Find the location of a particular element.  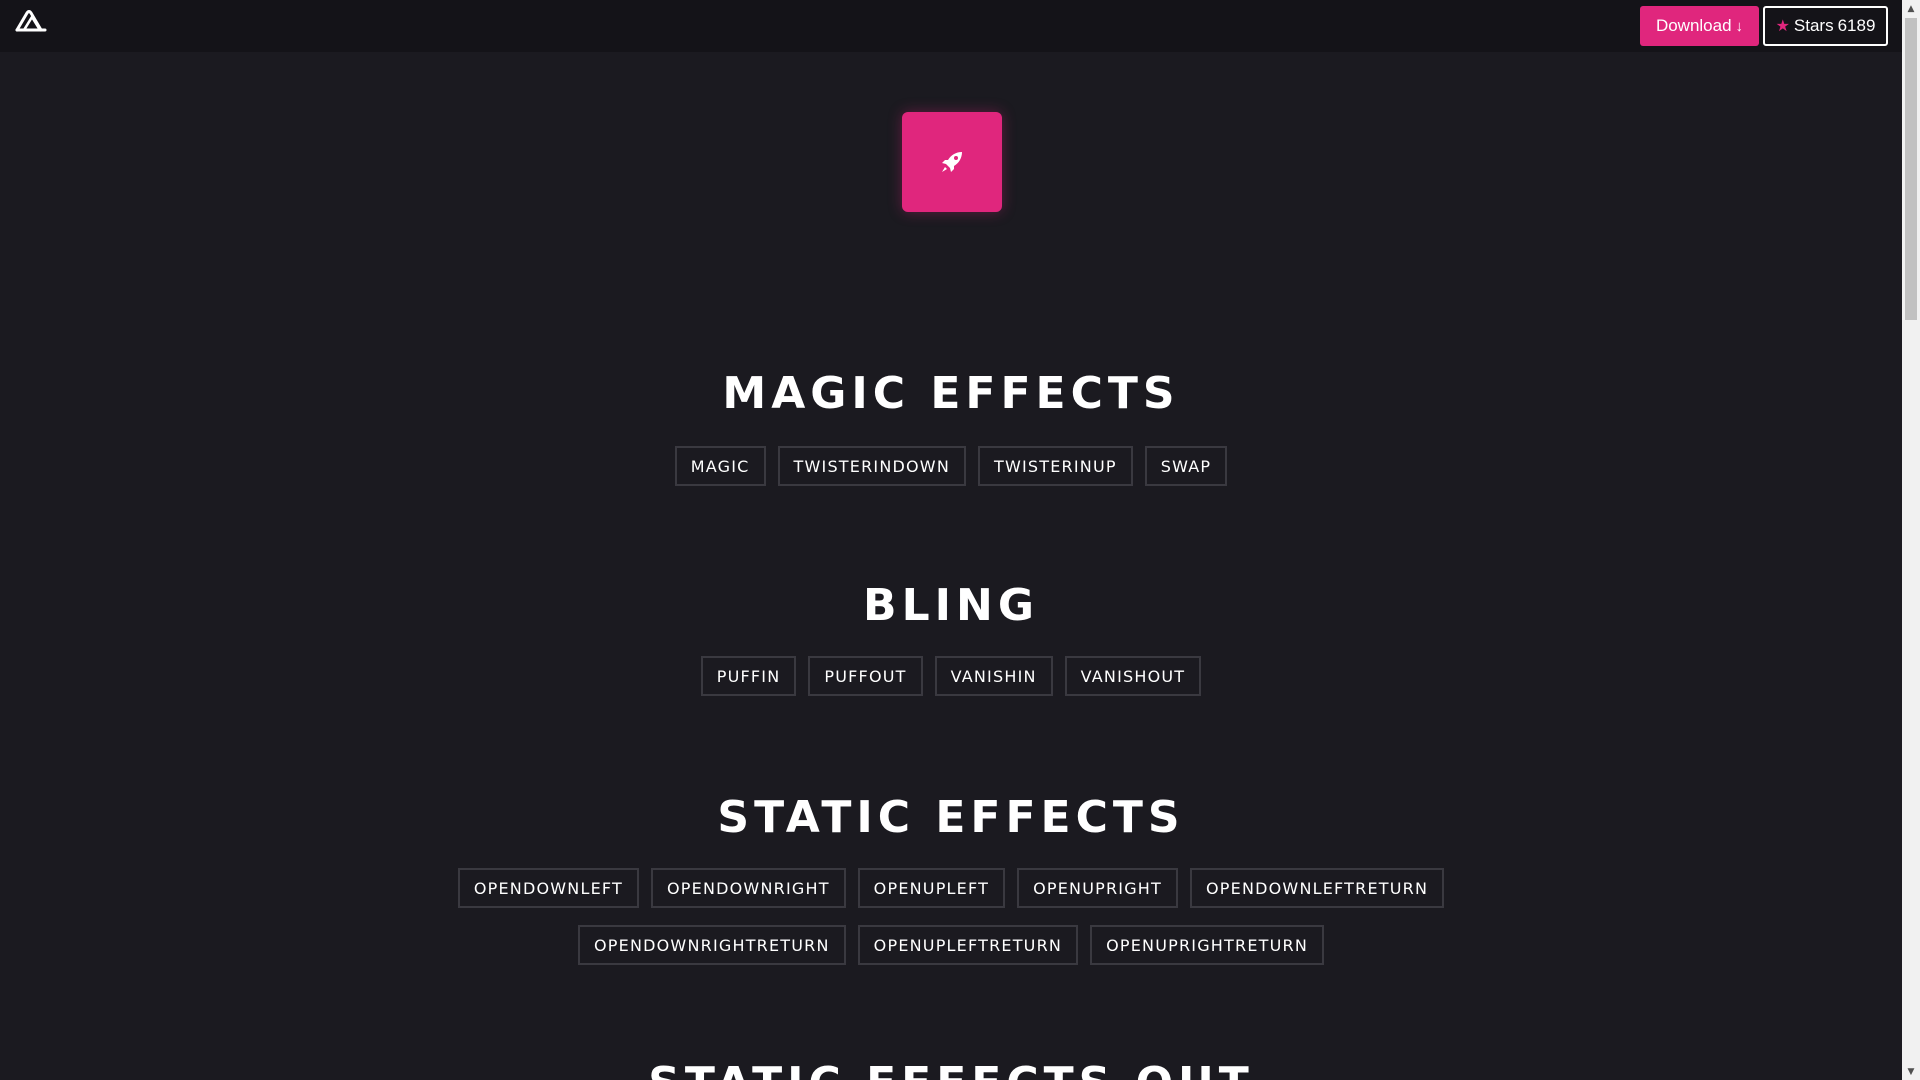

section-title: STATIC EFFECTS is located at coordinates (951, 817).